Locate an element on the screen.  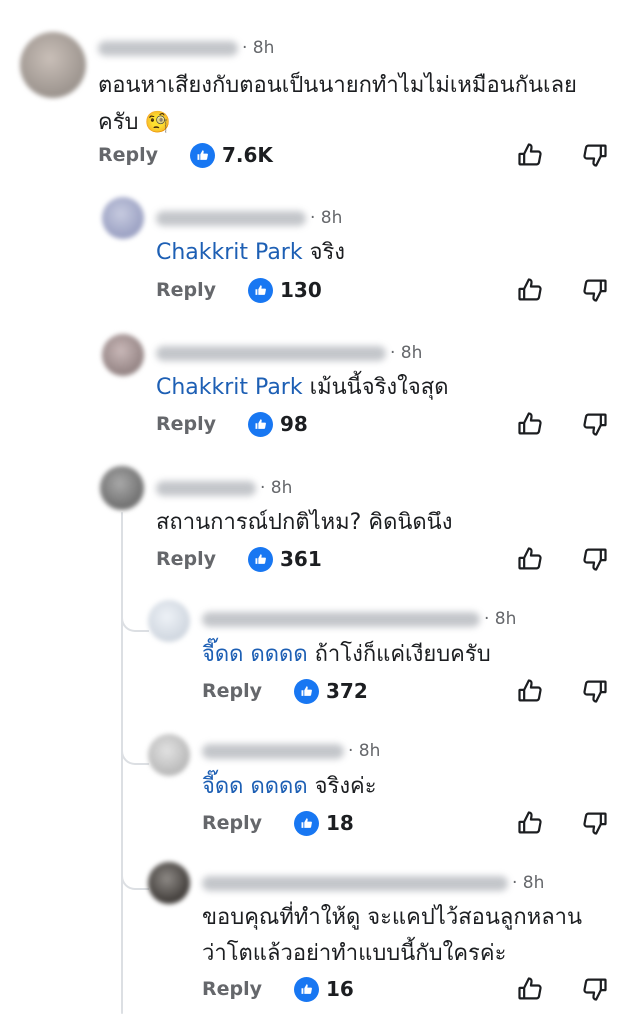
comment-text: จี๊ดด ดดดด ถ้าโง่ก็แค่เงียบครับ is located at coordinates (346, 654).